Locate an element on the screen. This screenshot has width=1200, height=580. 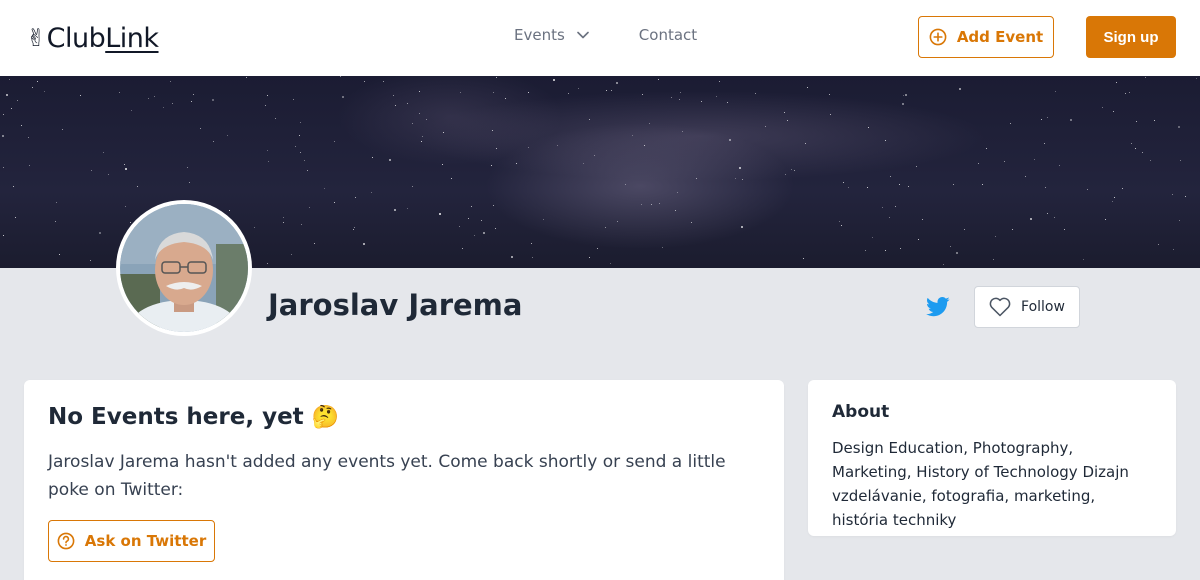
ask-on-twitter-button: Ask on Twitter is located at coordinates (131, 541).